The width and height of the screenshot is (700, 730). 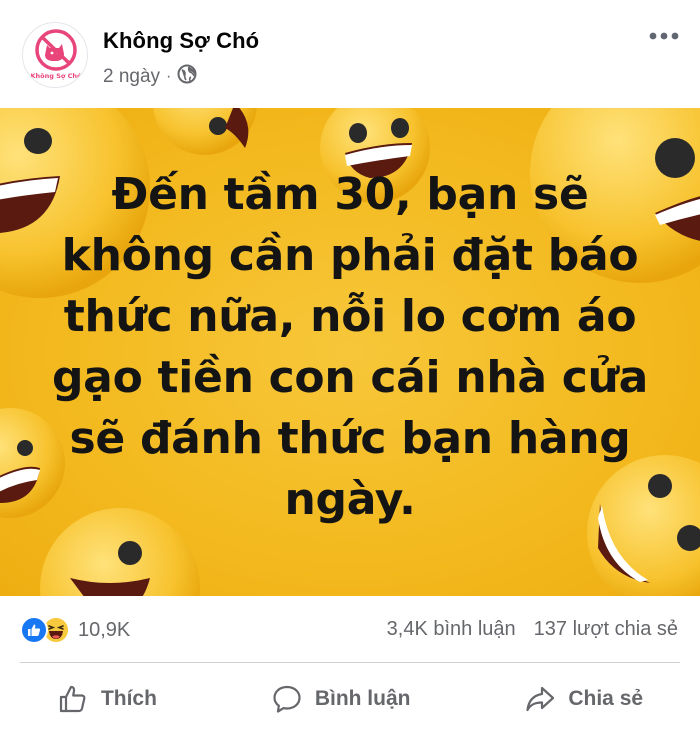 I want to click on comment-label: Bình luận, so click(x=362, y=698).